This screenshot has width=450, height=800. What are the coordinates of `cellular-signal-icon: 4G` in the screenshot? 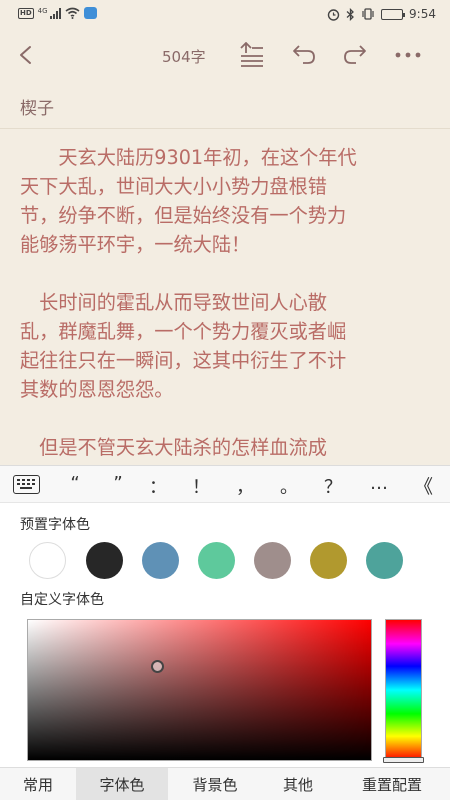 It's located at (49, 13).